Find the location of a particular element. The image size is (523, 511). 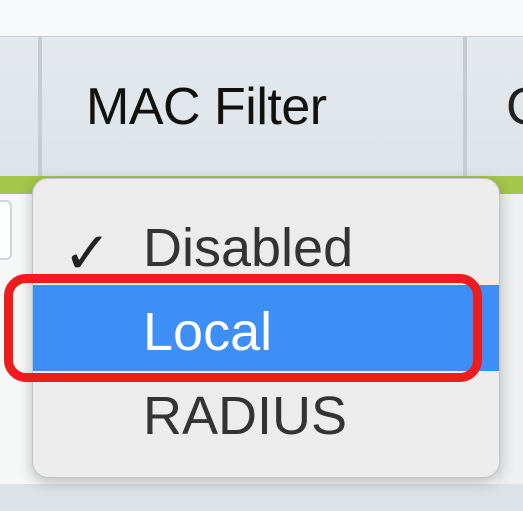

option-label: Disabled is located at coordinates (248, 248).